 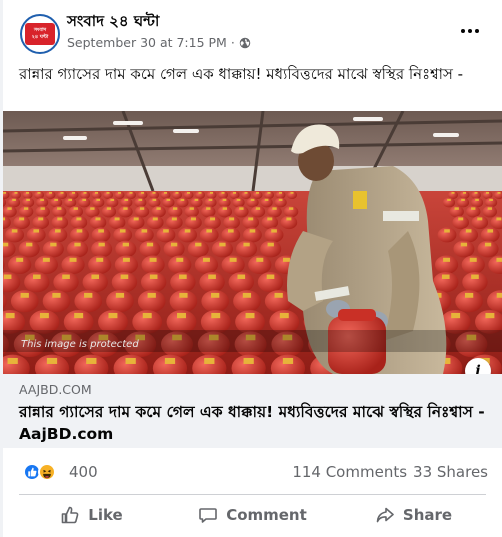 I want to click on protected-image-label: This image is protected, so click(x=80, y=344).